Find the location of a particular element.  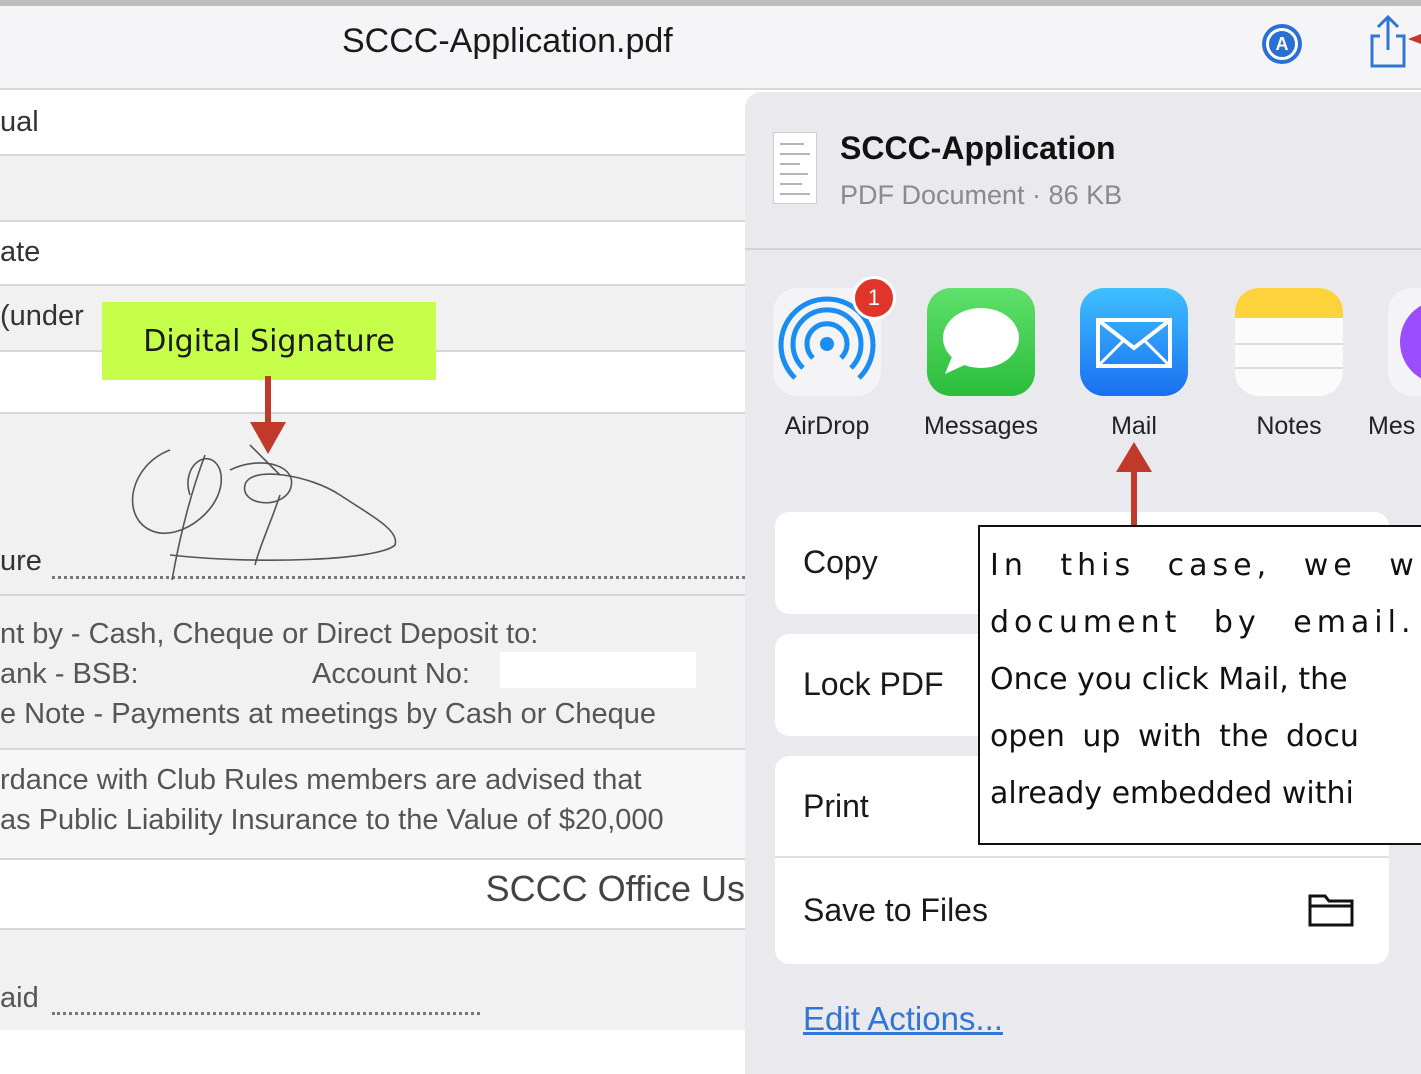

app-label-messages: Messages is located at coordinates (981, 426).